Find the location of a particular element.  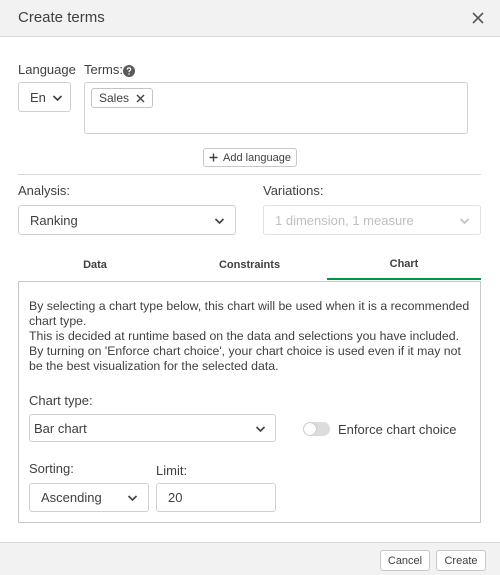

limit-value: 20 is located at coordinates (175, 497).